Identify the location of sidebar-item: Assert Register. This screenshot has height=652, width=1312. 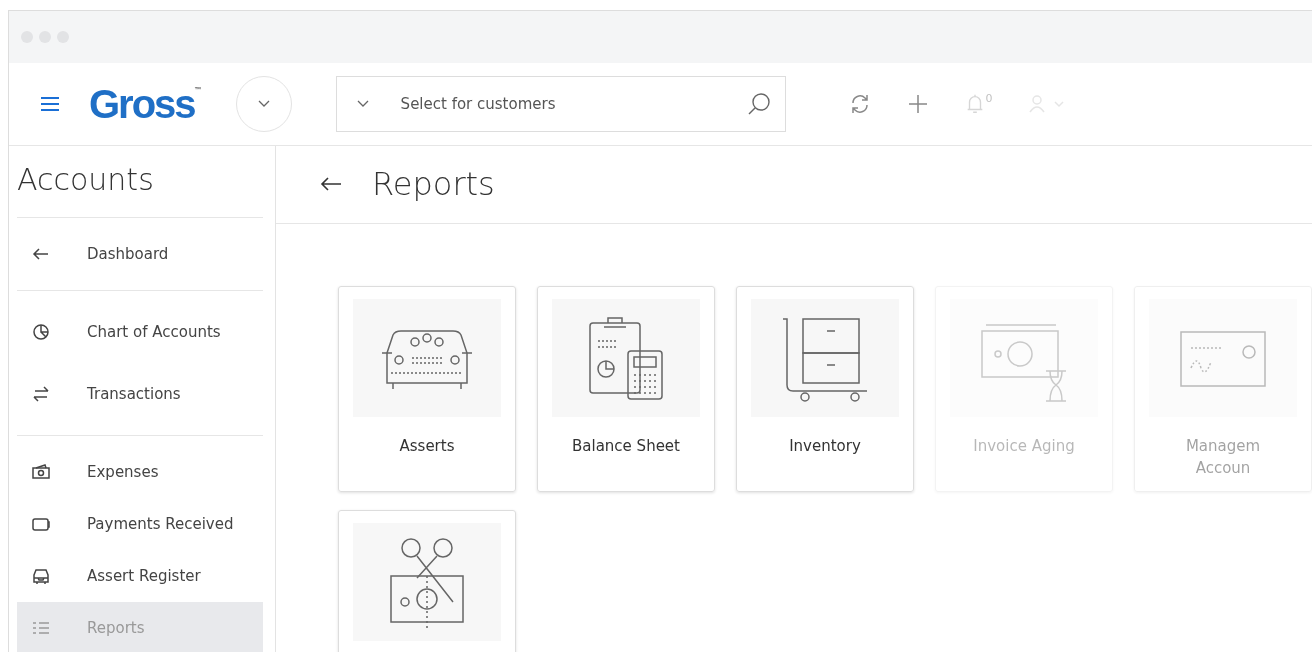
(140, 576).